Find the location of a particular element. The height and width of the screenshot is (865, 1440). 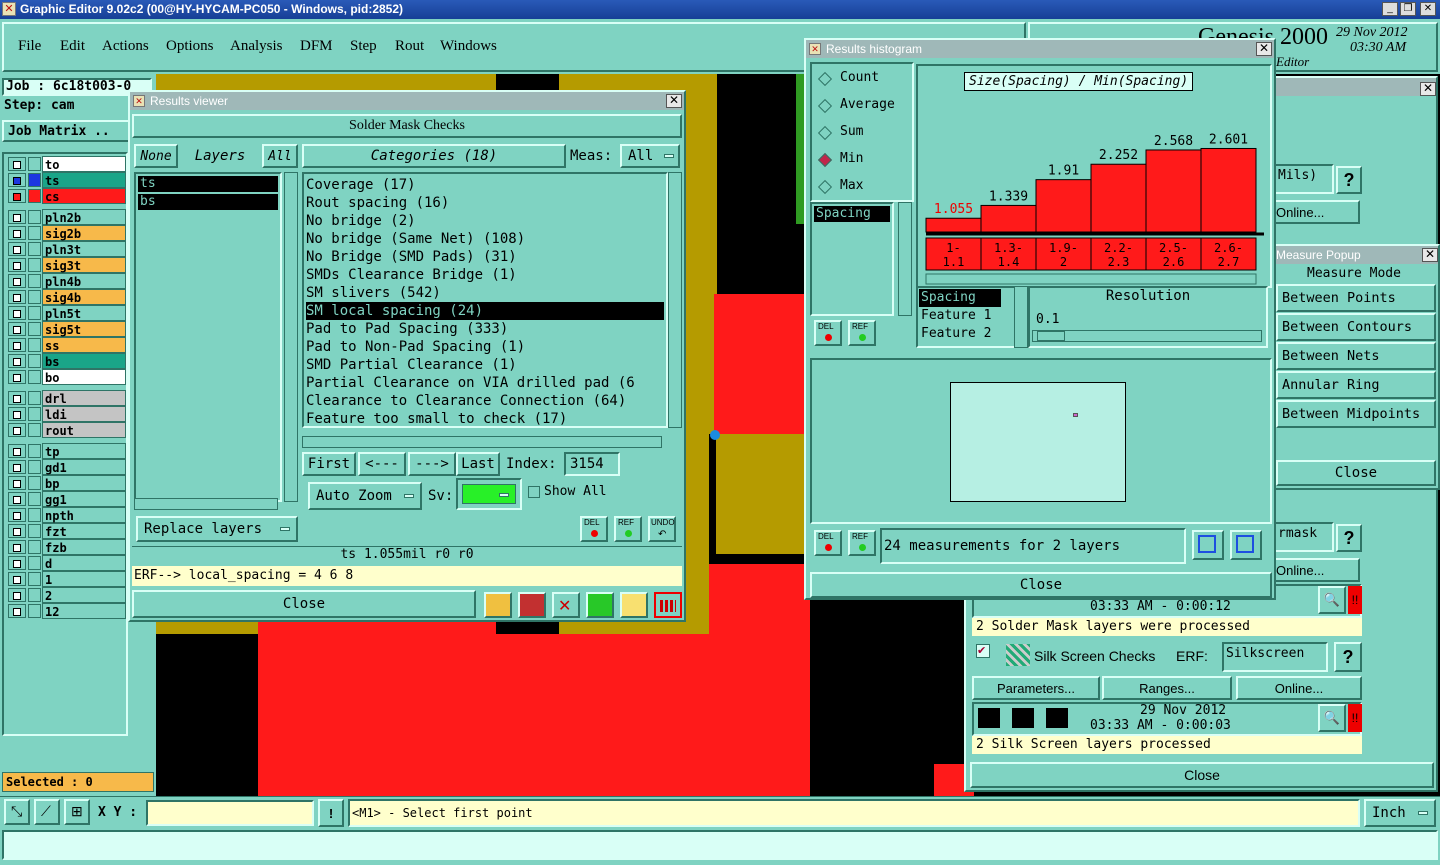

menu-actions: Actions is located at coordinates (125, 46).